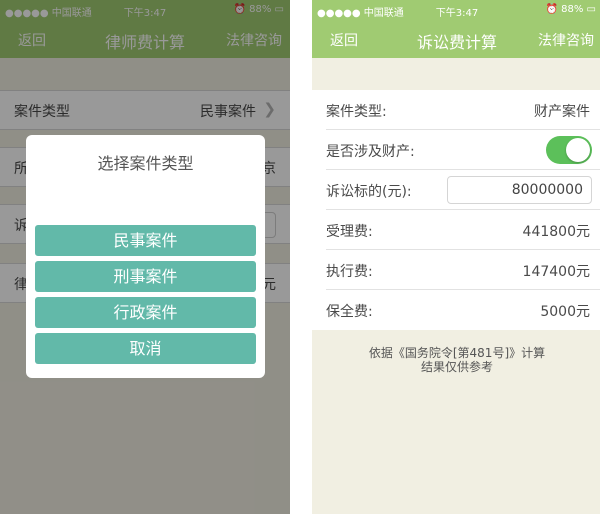  I want to click on civil-case-button: 民事案件, so click(145, 240).